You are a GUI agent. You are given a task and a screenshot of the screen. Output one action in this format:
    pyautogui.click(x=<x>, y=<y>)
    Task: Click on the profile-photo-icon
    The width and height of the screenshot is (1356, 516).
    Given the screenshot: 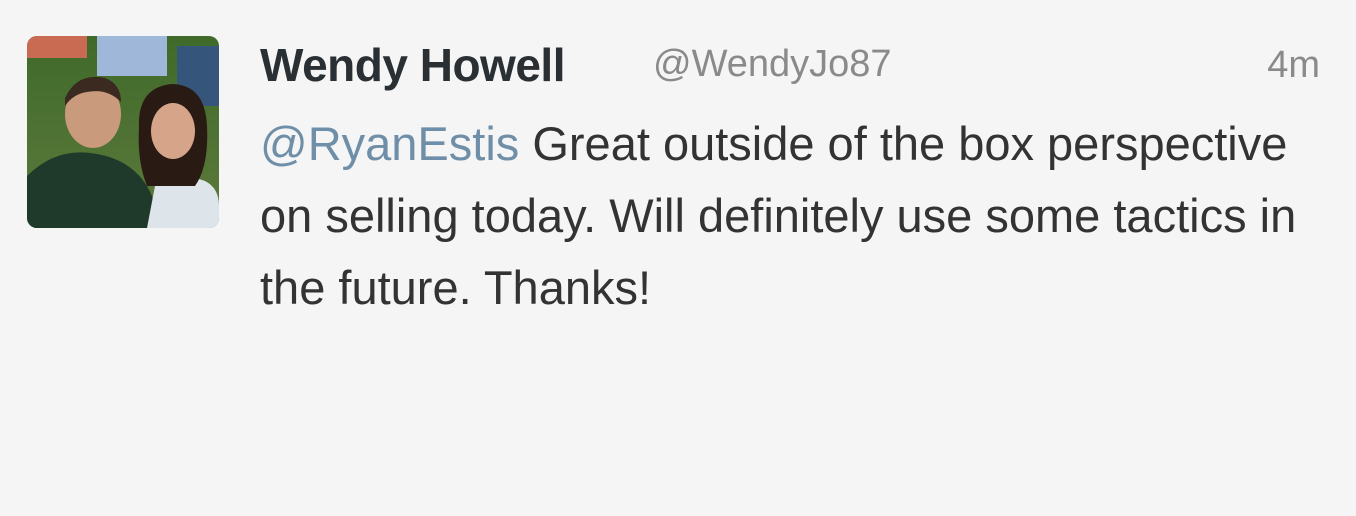 What is the action you would take?
    pyautogui.click(x=123, y=132)
    